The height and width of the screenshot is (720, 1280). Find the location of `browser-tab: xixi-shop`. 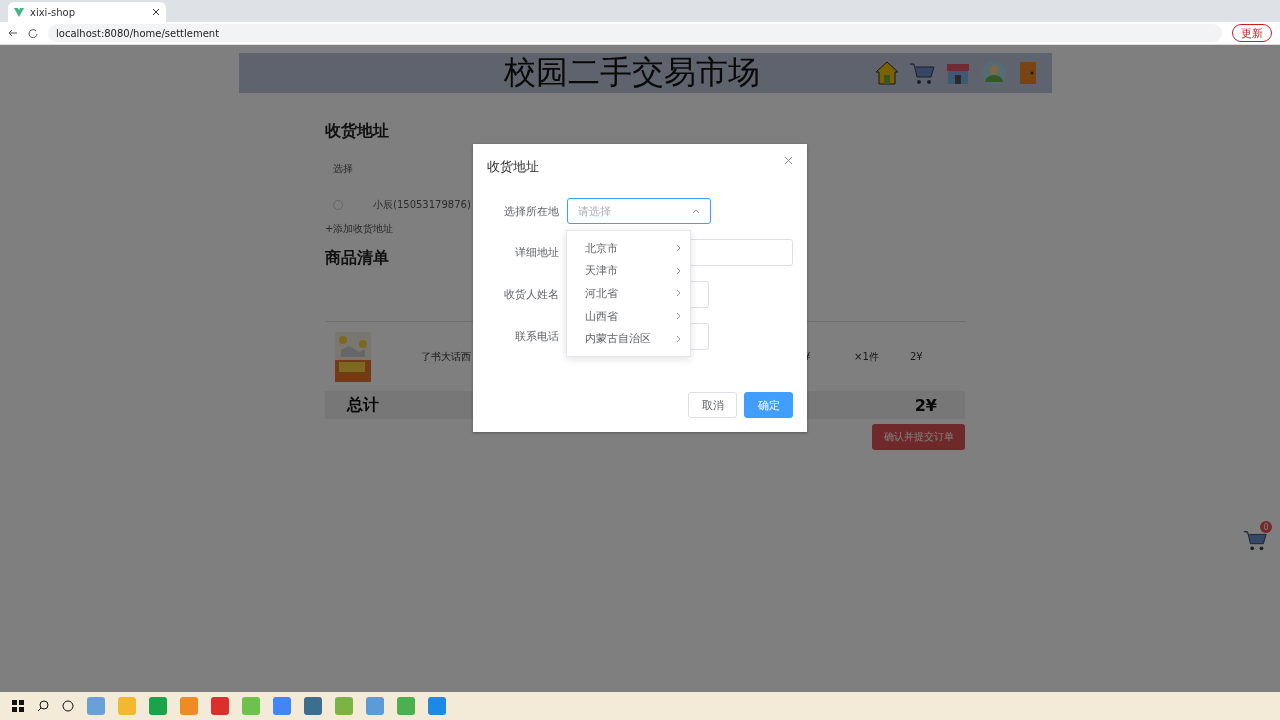

browser-tab: xixi-shop is located at coordinates (87, 12).